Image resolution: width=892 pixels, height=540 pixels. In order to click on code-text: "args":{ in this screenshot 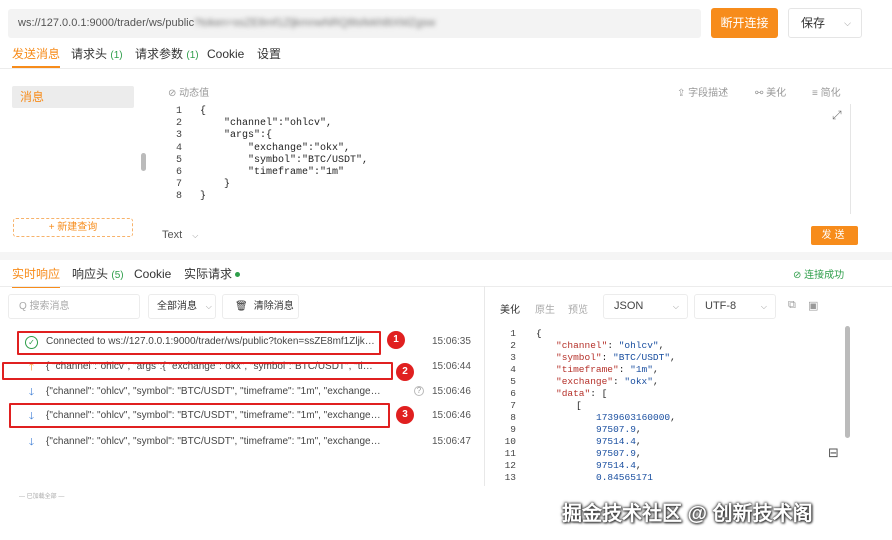, I will do `click(236, 136)`.